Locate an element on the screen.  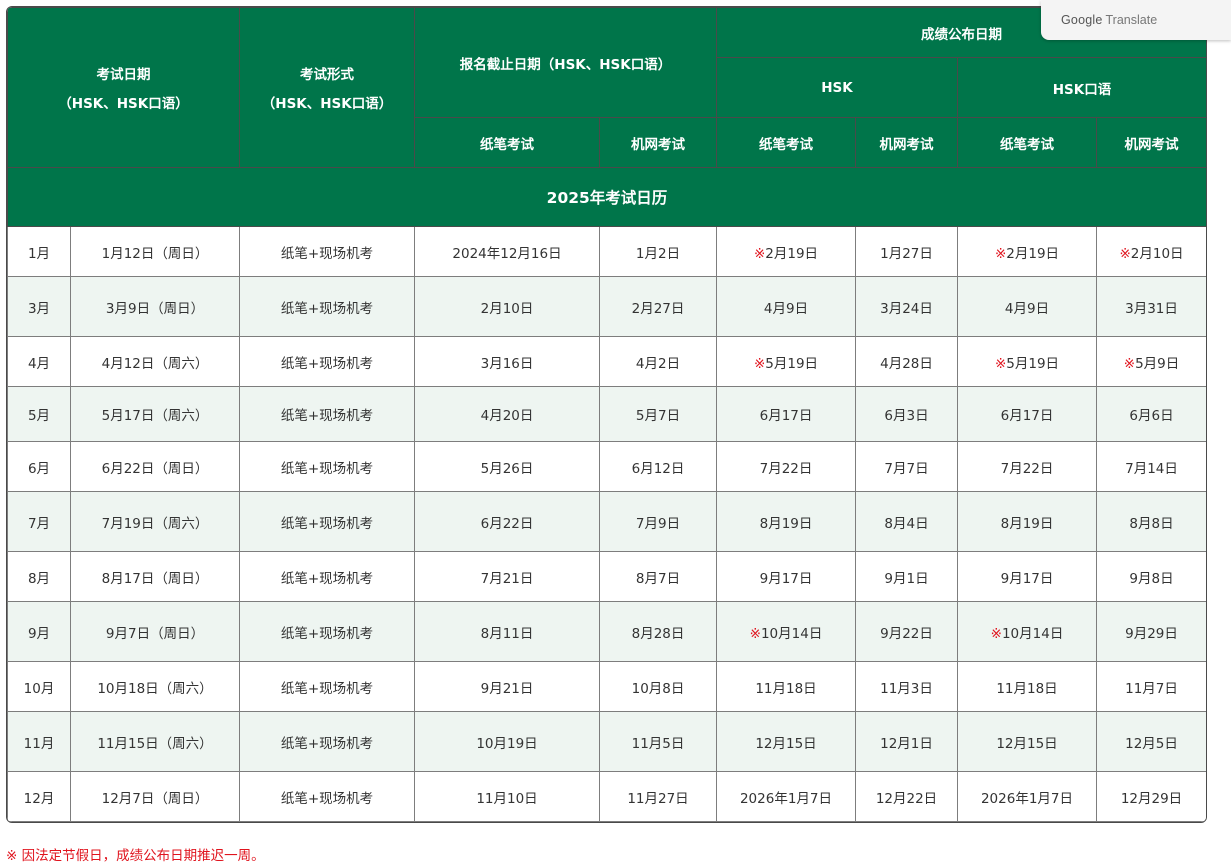
reg-paper-cell-value: 8月11日 is located at coordinates (507, 633).